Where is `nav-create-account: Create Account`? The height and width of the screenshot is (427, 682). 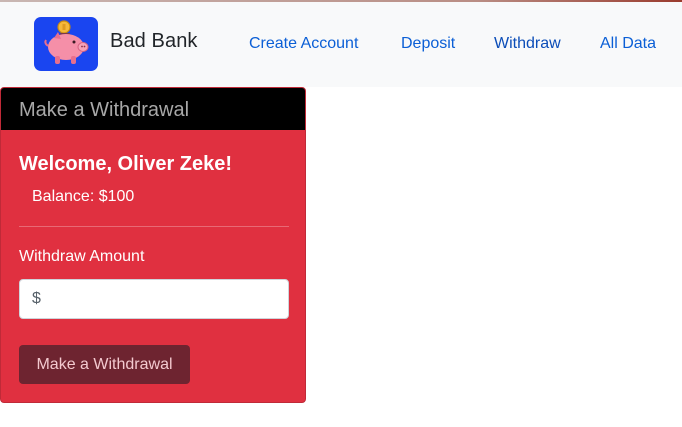 nav-create-account: Create Account is located at coordinates (303, 44).